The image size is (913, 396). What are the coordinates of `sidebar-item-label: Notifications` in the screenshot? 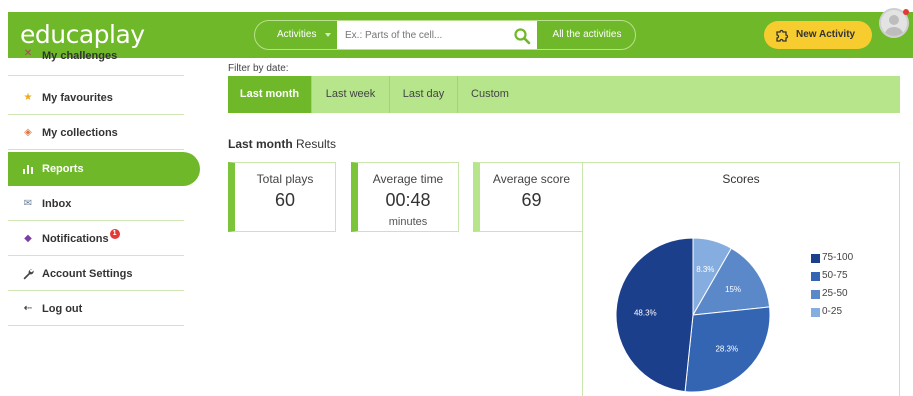 It's located at (75, 239).